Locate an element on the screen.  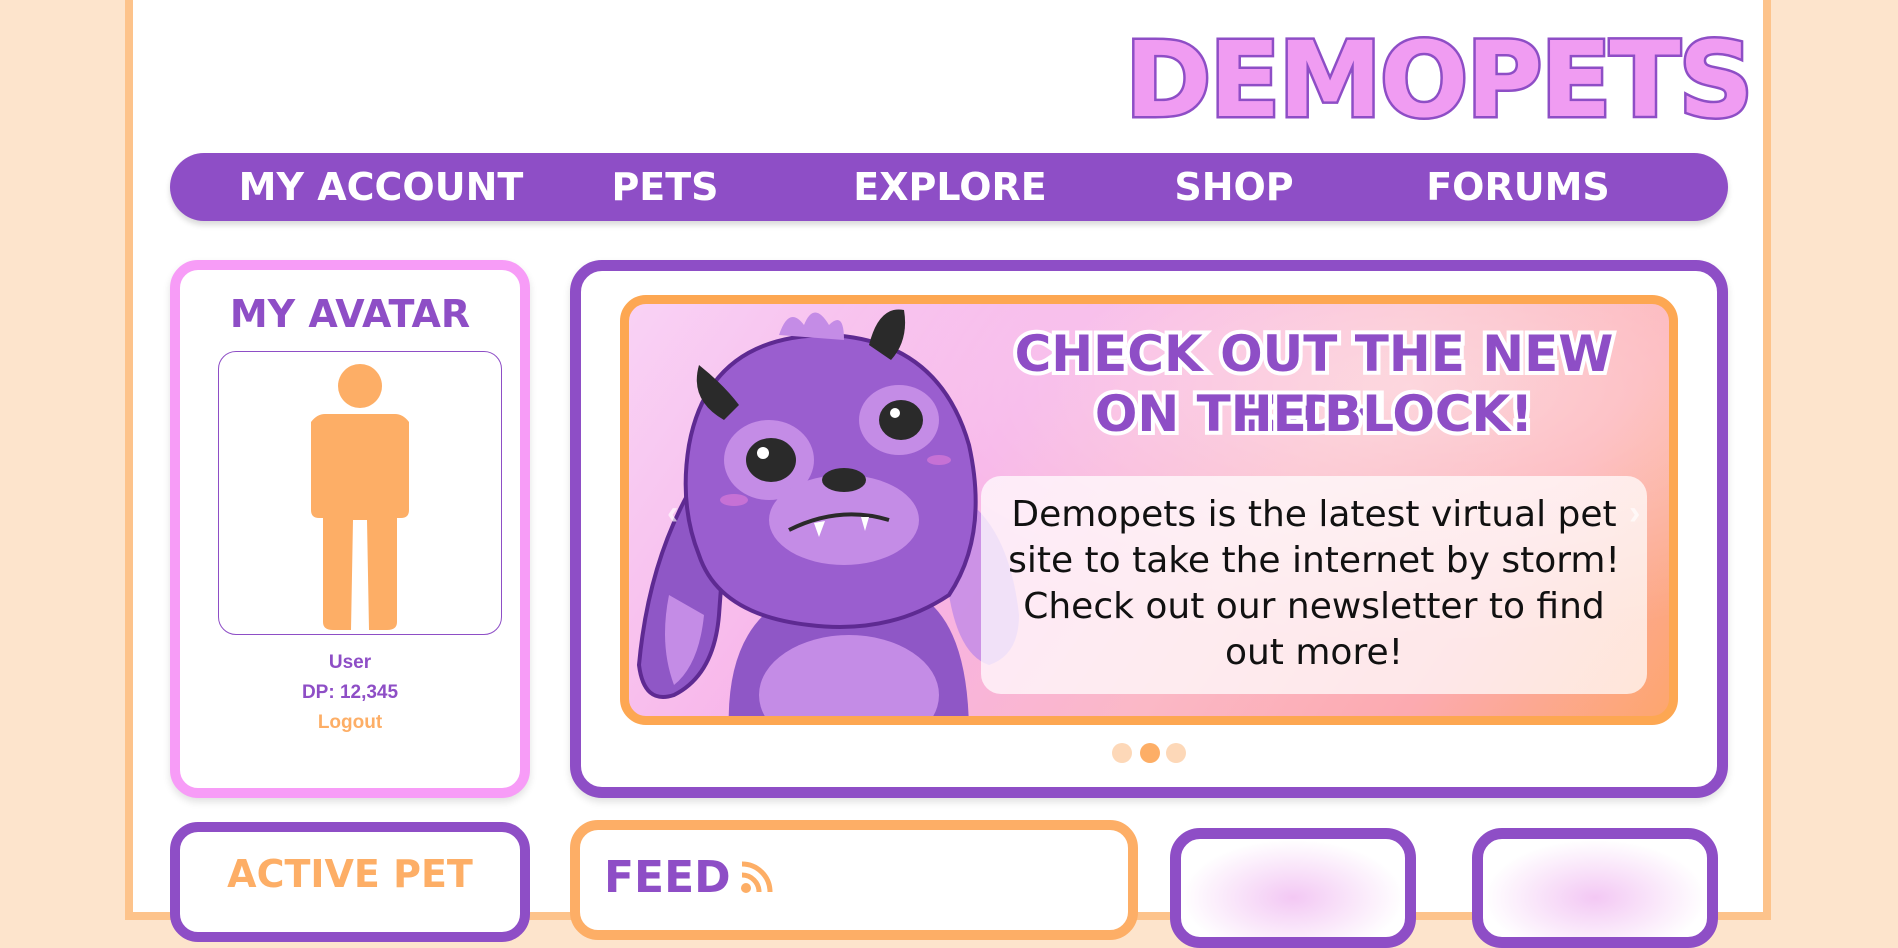
site-logo: DEMOPETS is located at coordinates (1438, 80).